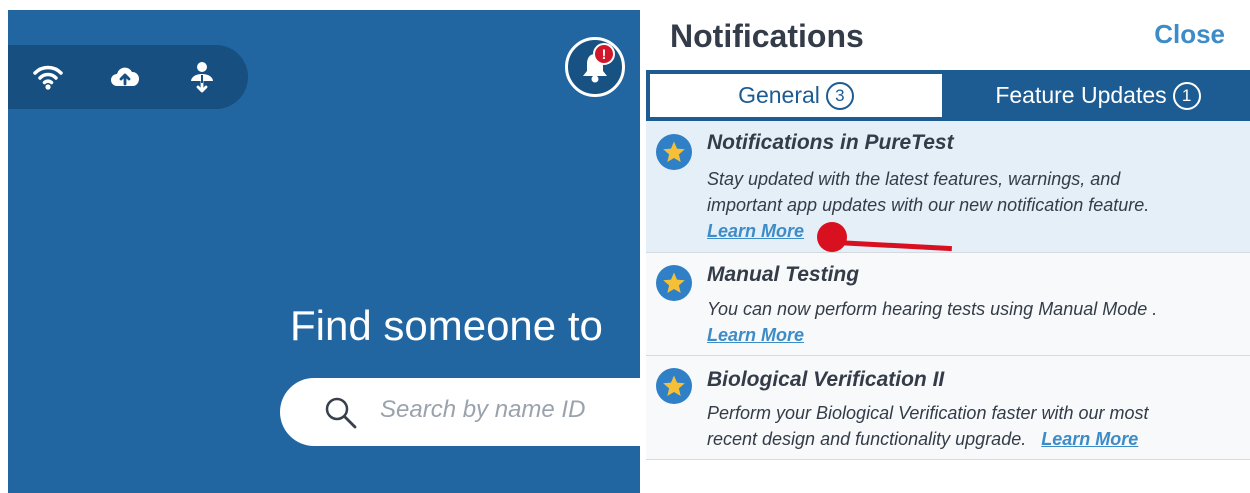 The image size is (1250, 493). Describe the element at coordinates (483, 409) in the screenshot. I see `search-placeholder: Search by name ID` at that location.